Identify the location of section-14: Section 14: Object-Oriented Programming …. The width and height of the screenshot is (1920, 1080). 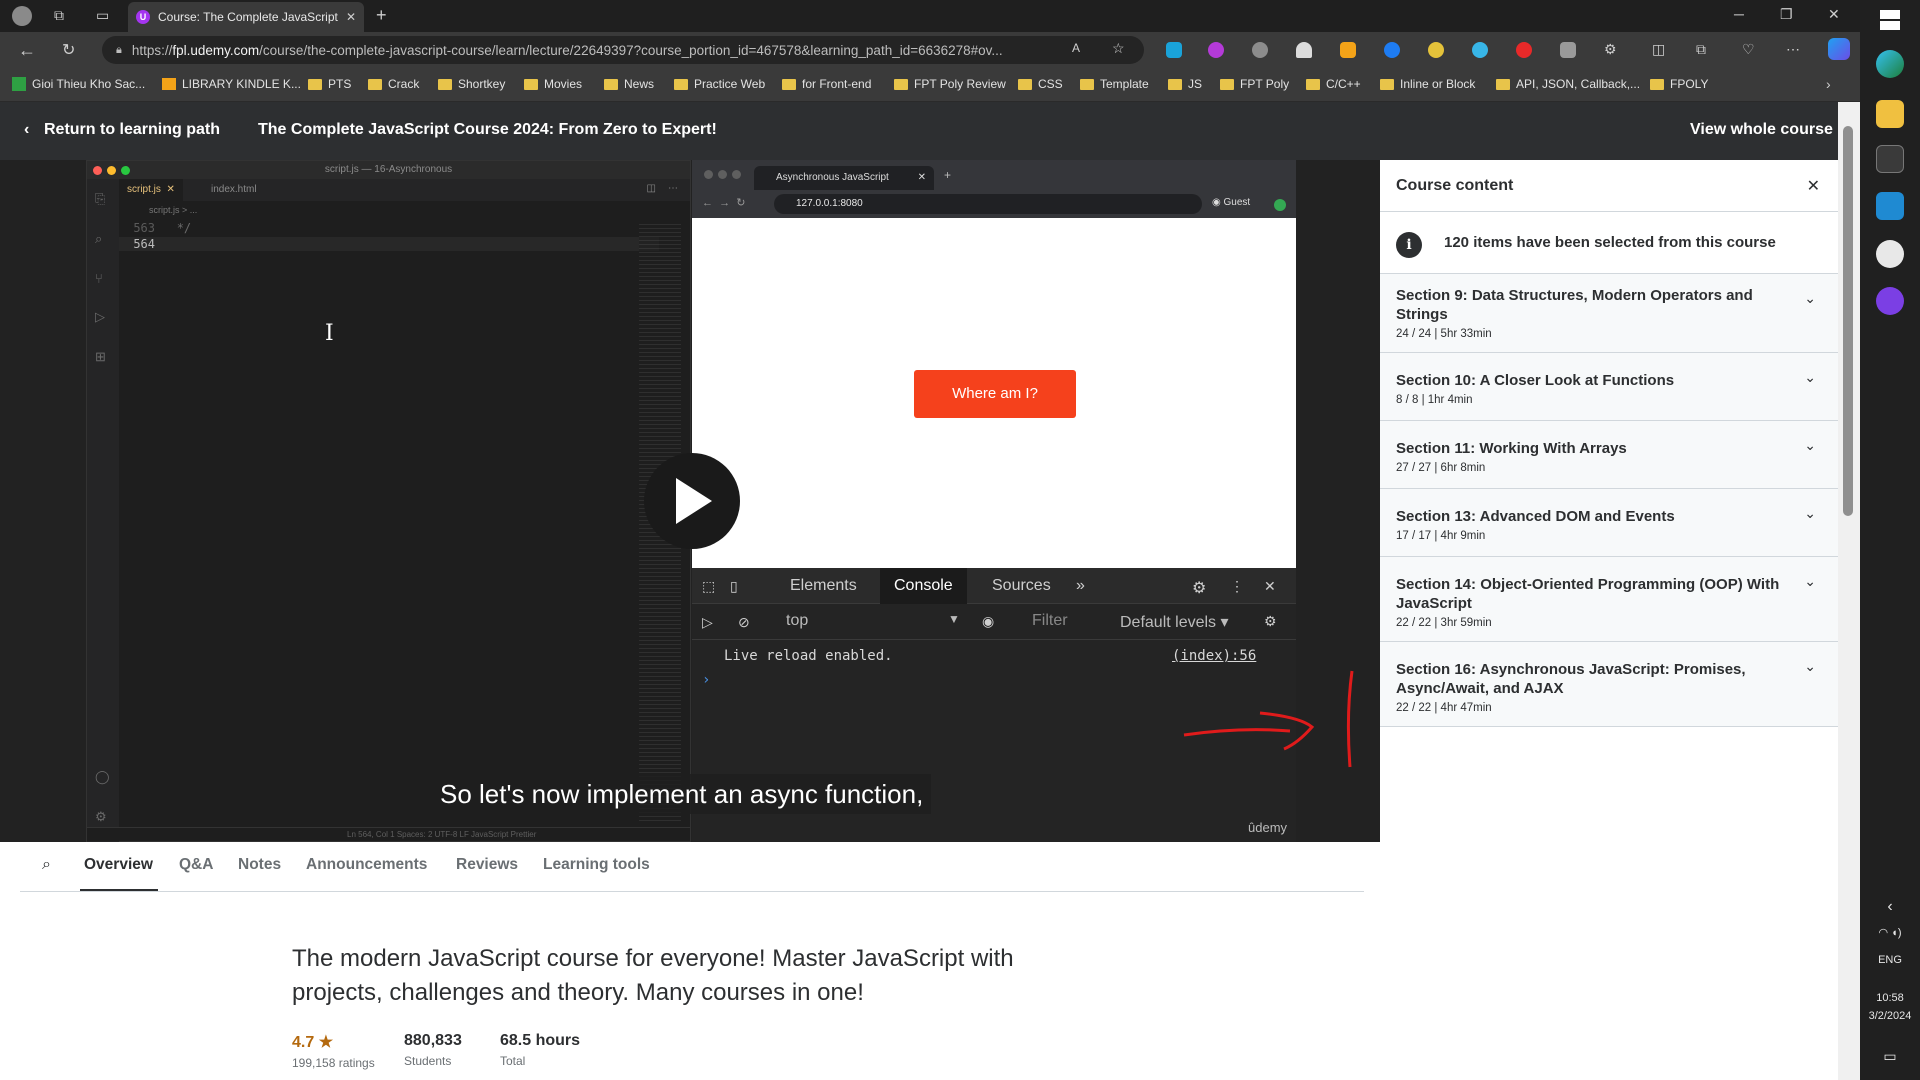
(1609, 599).